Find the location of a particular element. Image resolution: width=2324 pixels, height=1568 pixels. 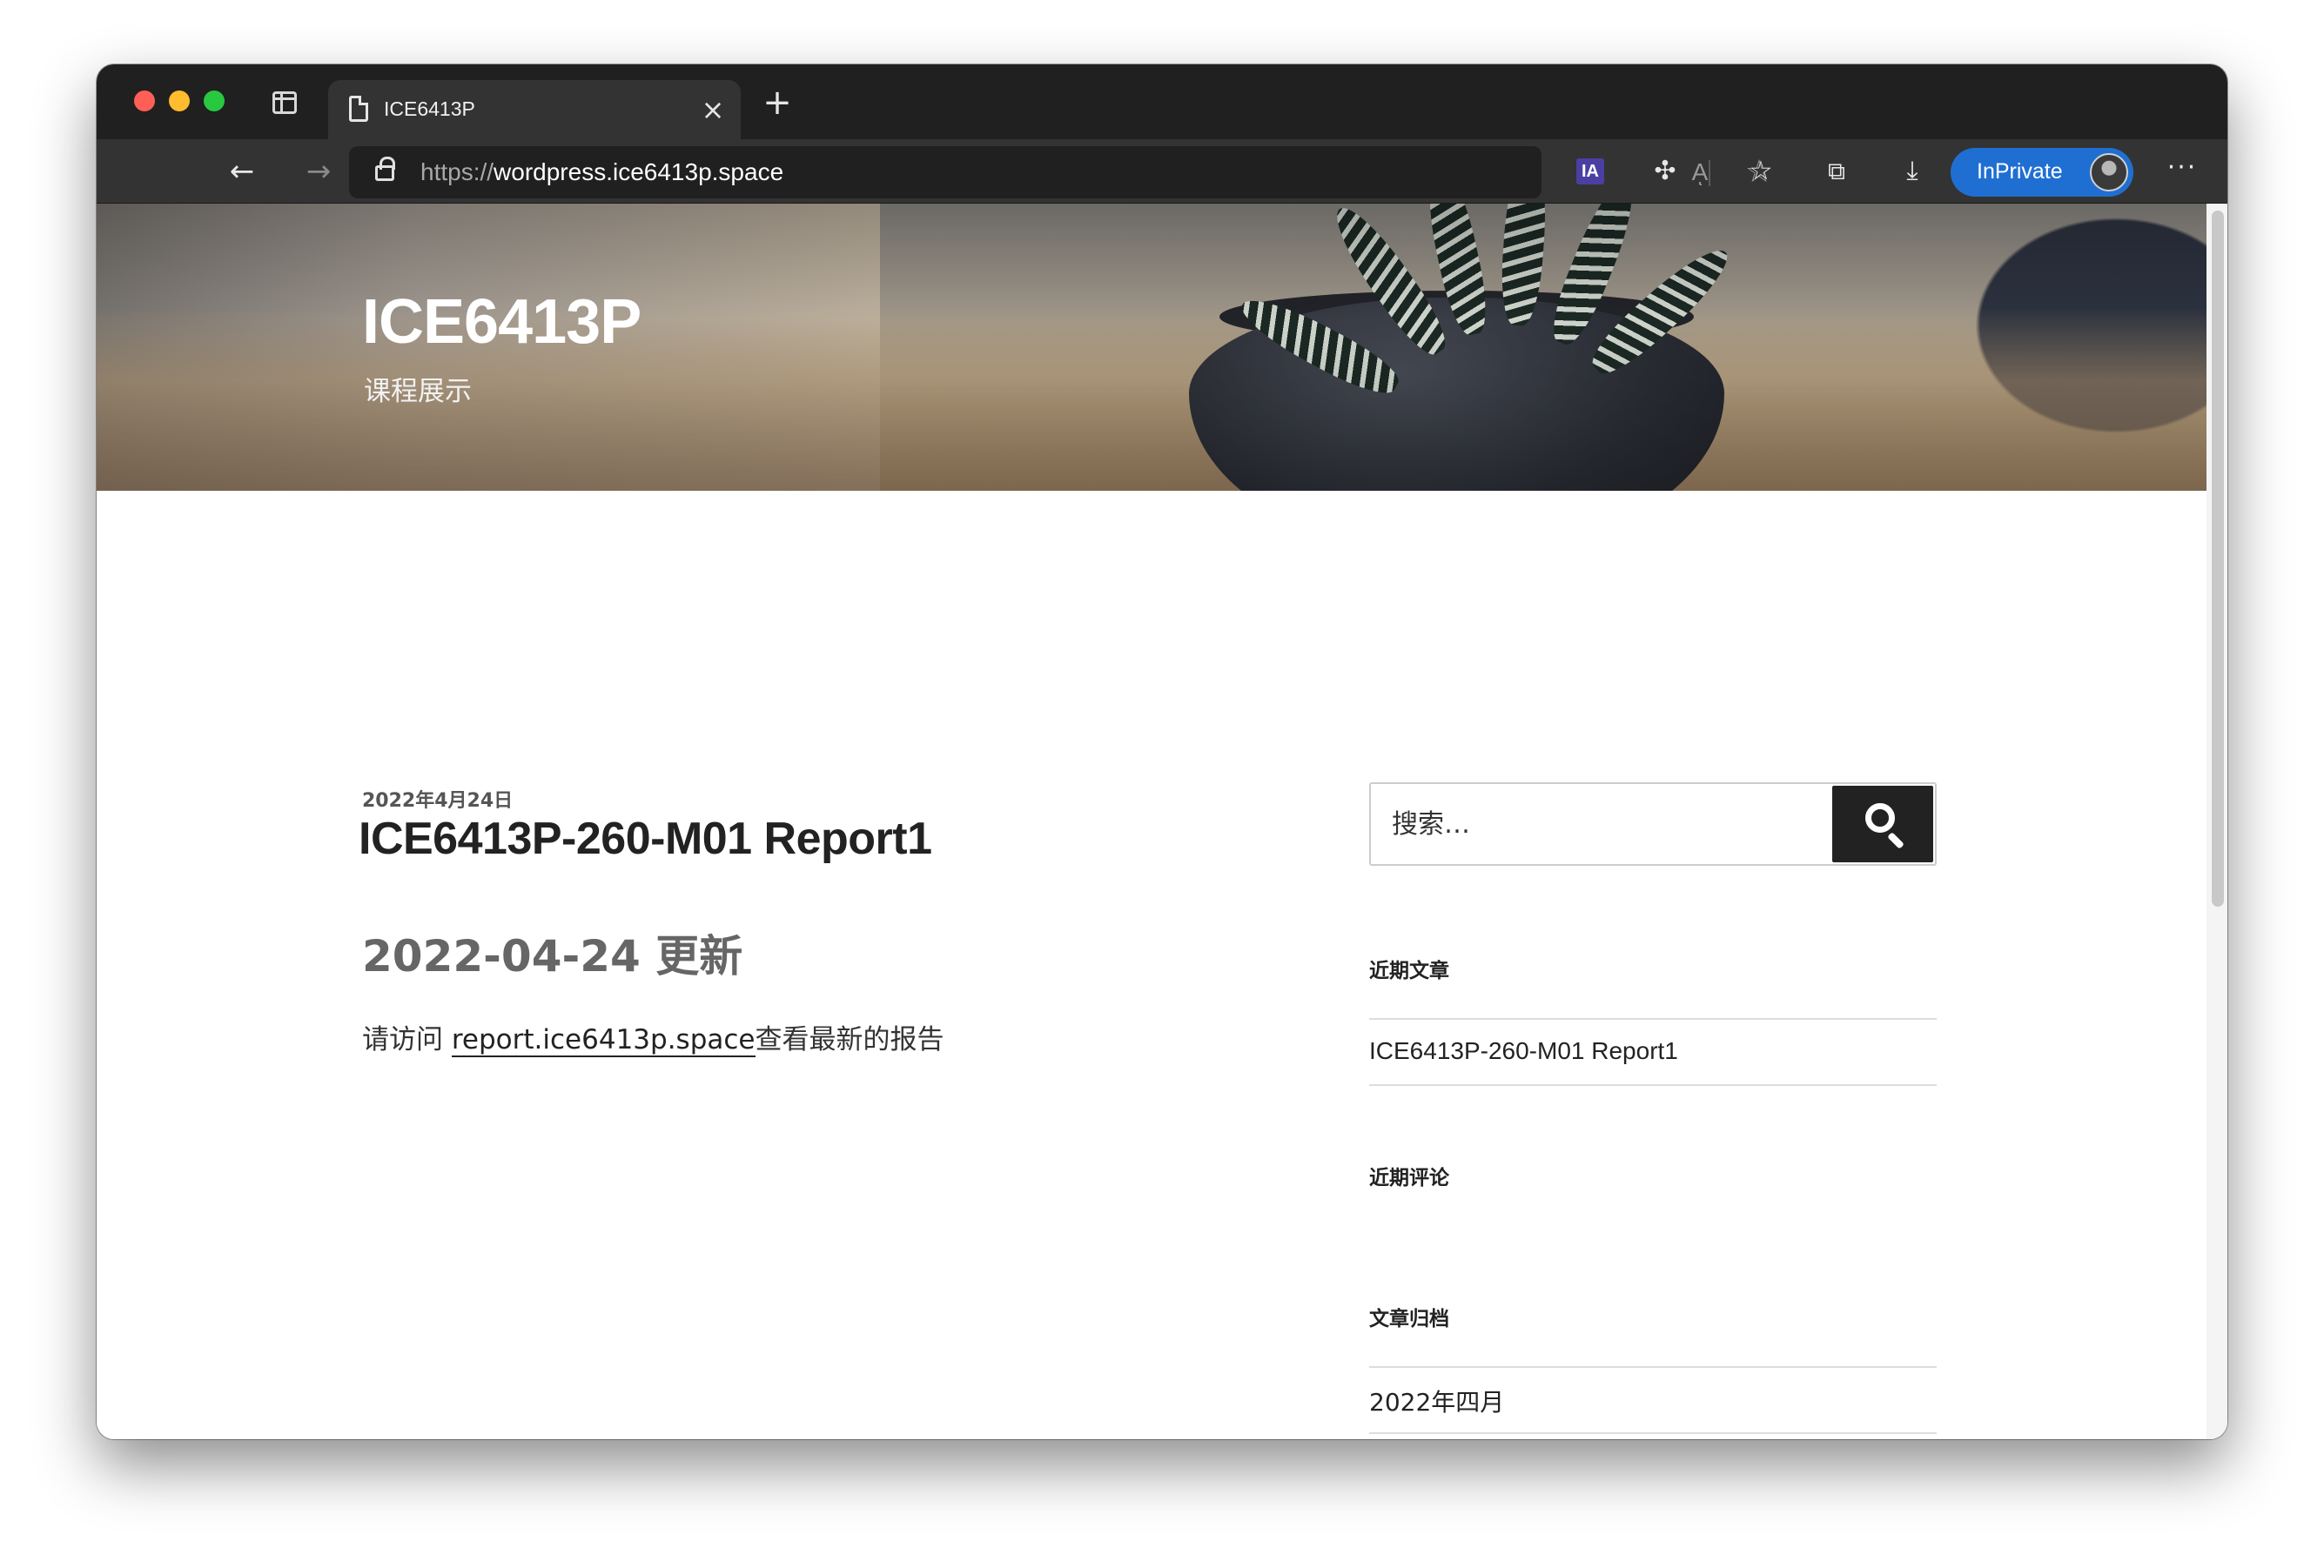

archives-title: 文章归档 is located at coordinates (1409, 1319).